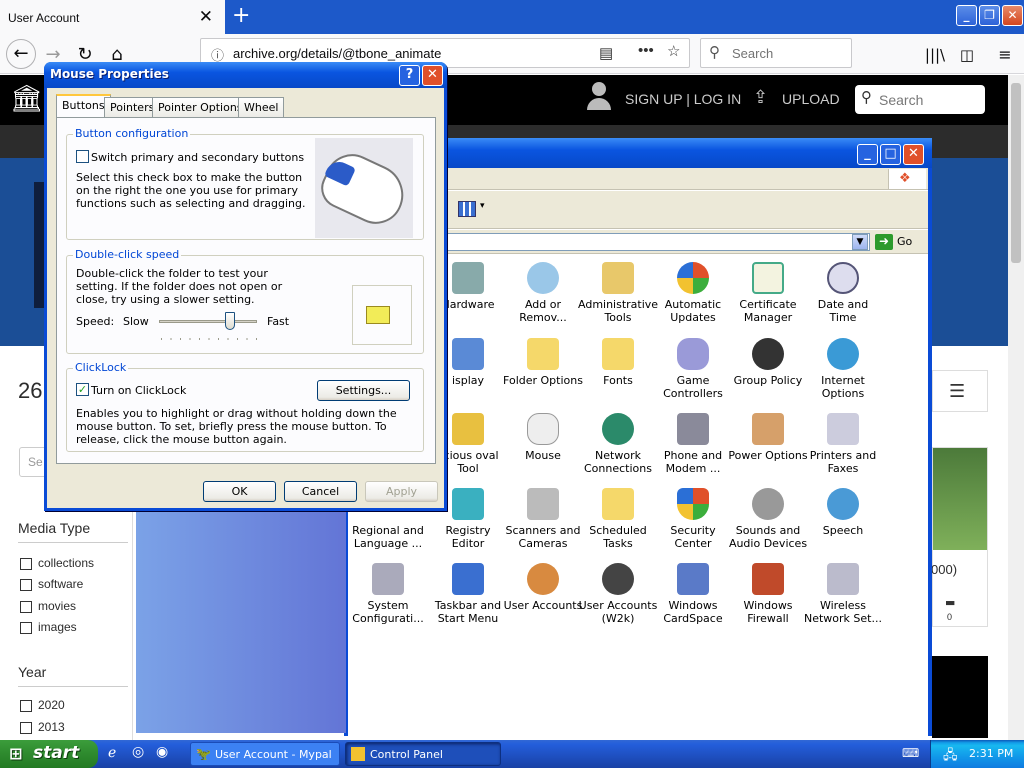  What do you see at coordinates (768, 519) in the screenshot?
I see `cp-item-sounds: Sounds and Audio Devices` at bounding box center [768, 519].